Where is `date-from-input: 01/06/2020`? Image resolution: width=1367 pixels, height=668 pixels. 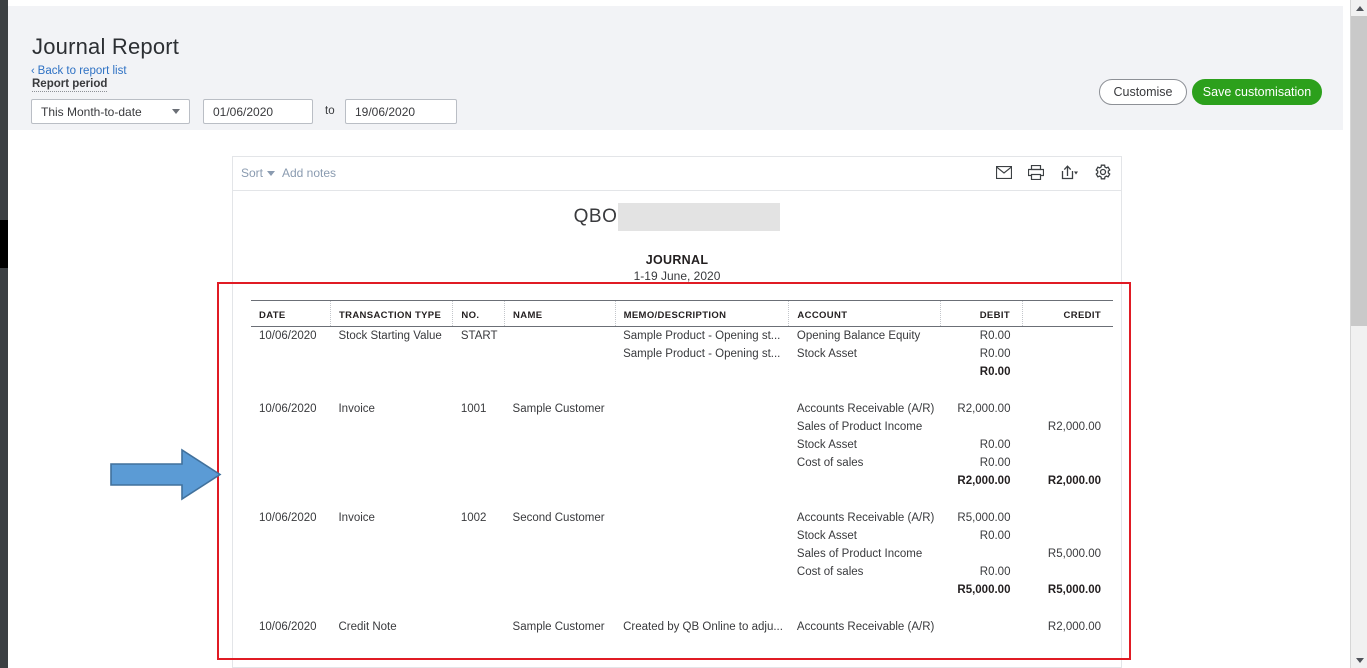
date-from-input: 01/06/2020 is located at coordinates (258, 111).